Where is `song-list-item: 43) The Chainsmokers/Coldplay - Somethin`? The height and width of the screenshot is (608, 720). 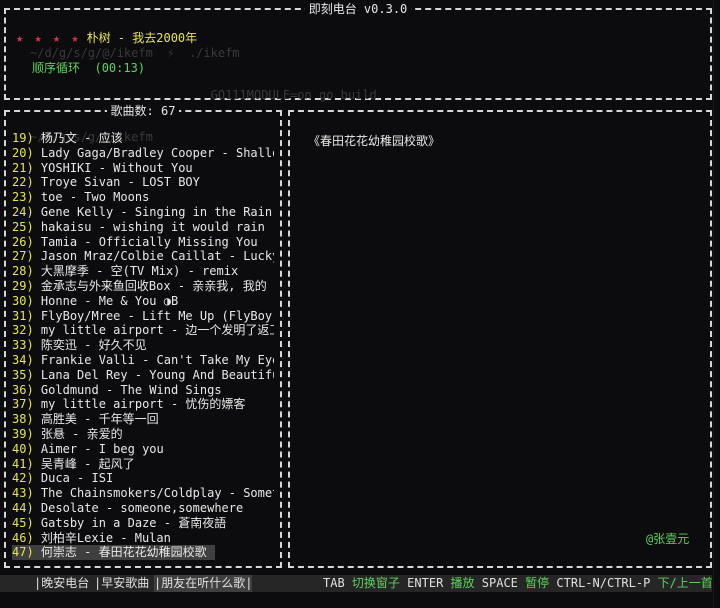 song-list-item: 43) The Chainsmokers/Coldplay - Somethin is located at coordinates (143, 493).